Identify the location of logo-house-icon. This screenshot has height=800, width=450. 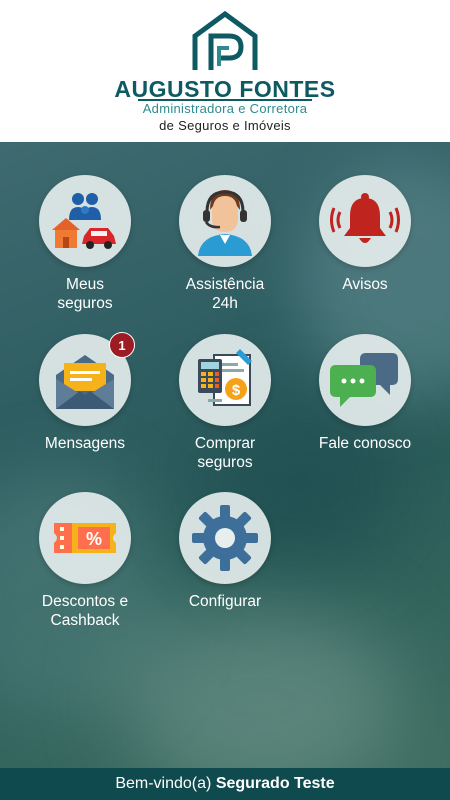
(225, 40).